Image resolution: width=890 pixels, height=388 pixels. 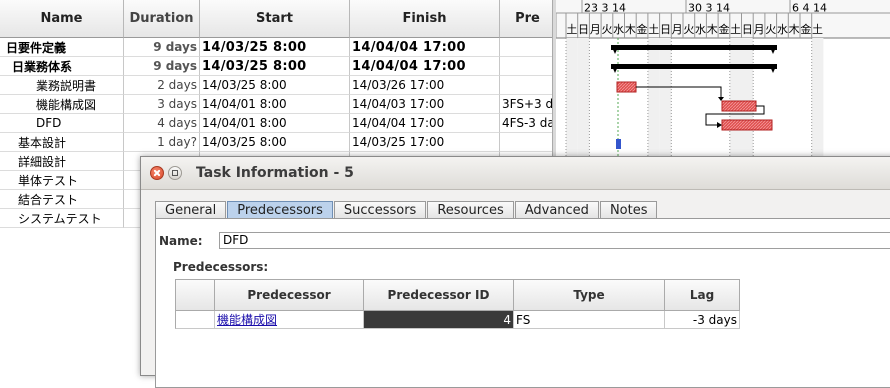 What do you see at coordinates (162, 19) in the screenshot?
I see `column-header-duration: Duration` at bounding box center [162, 19].